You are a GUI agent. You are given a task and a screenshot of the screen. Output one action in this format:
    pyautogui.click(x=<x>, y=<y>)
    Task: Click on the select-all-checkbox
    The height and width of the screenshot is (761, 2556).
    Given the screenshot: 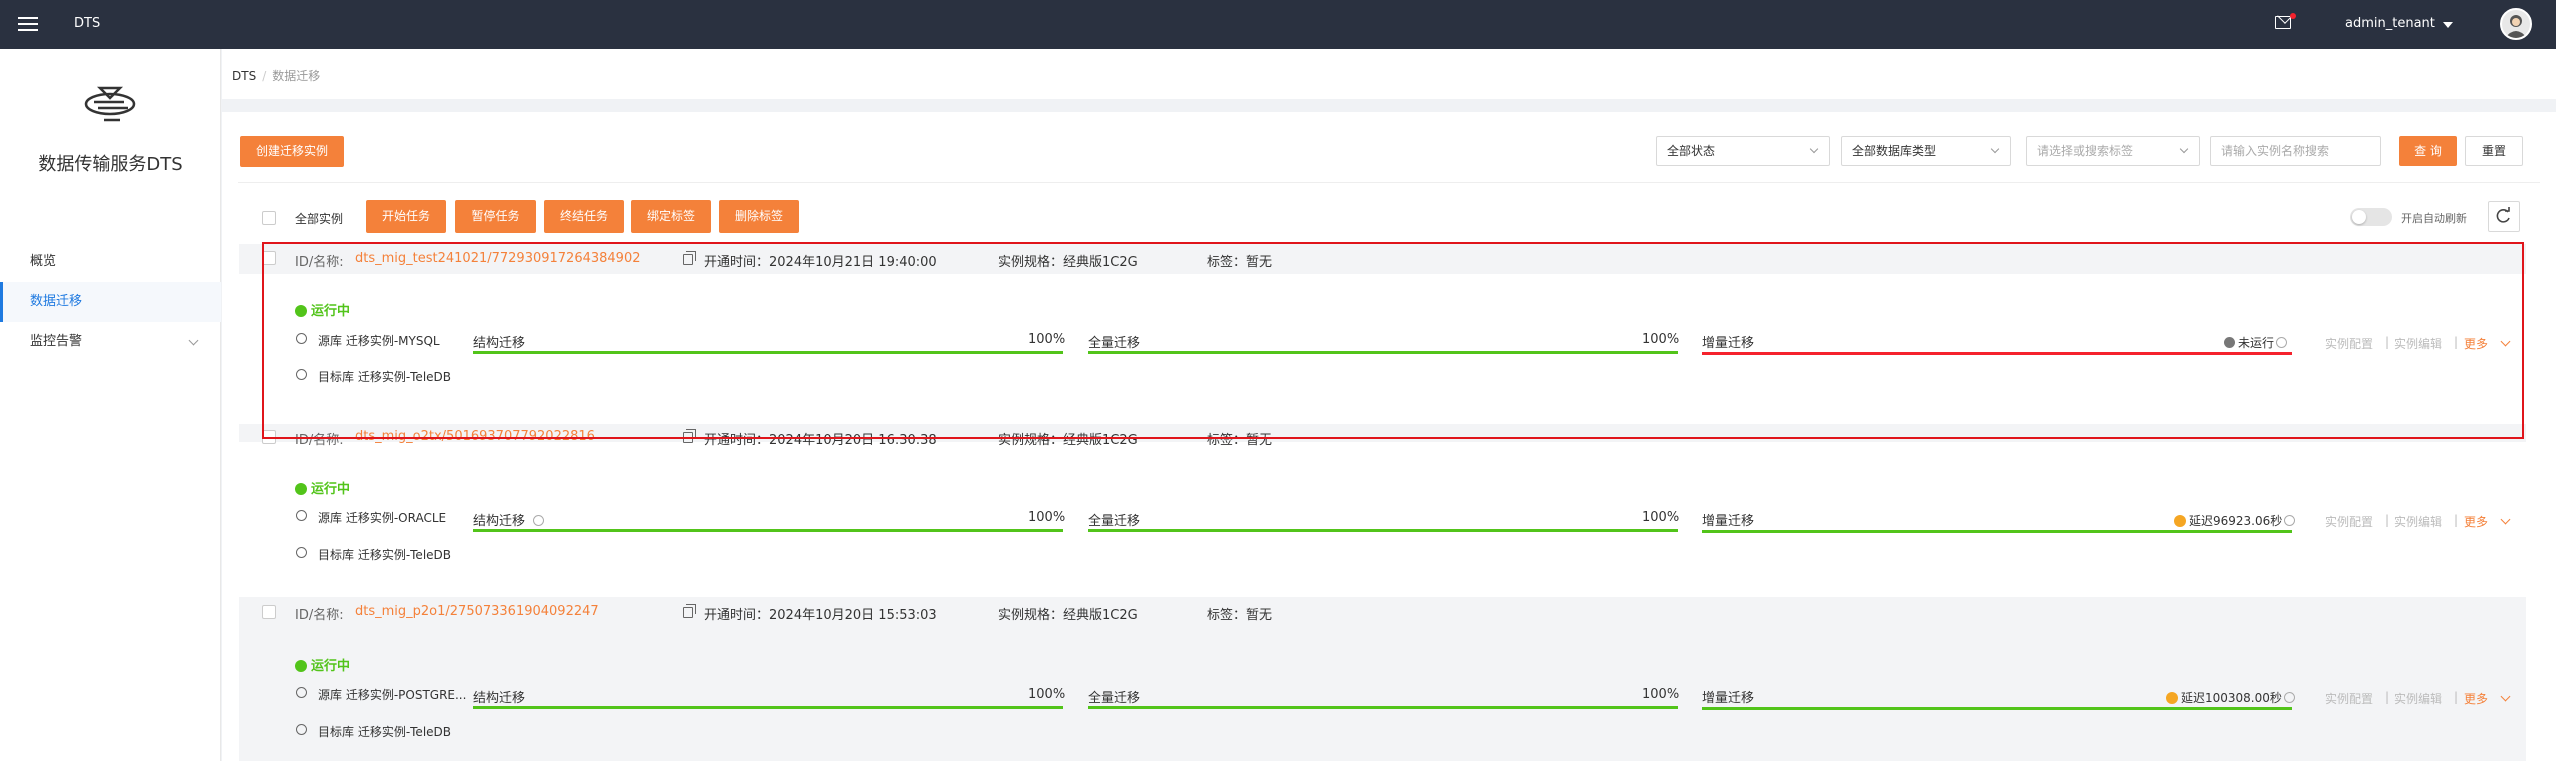 What is the action you would take?
    pyautogui.click(x=269, y=218)
    